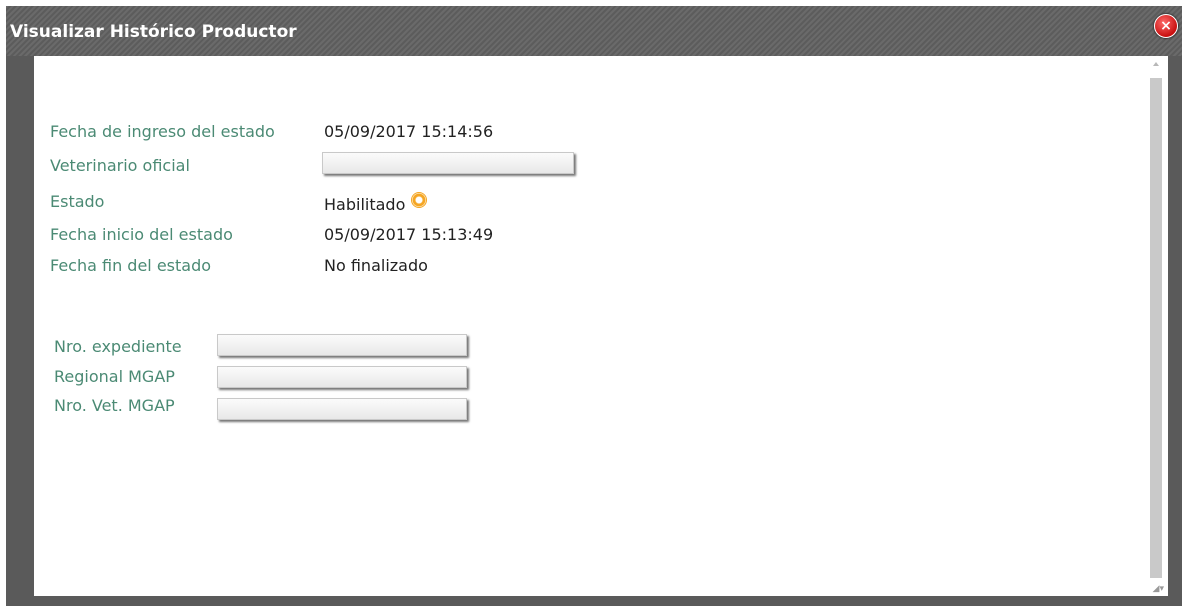 This screenshot has width=1182, height=606. I want to click on nro-expediente-value-redacted, so click(342, 345).